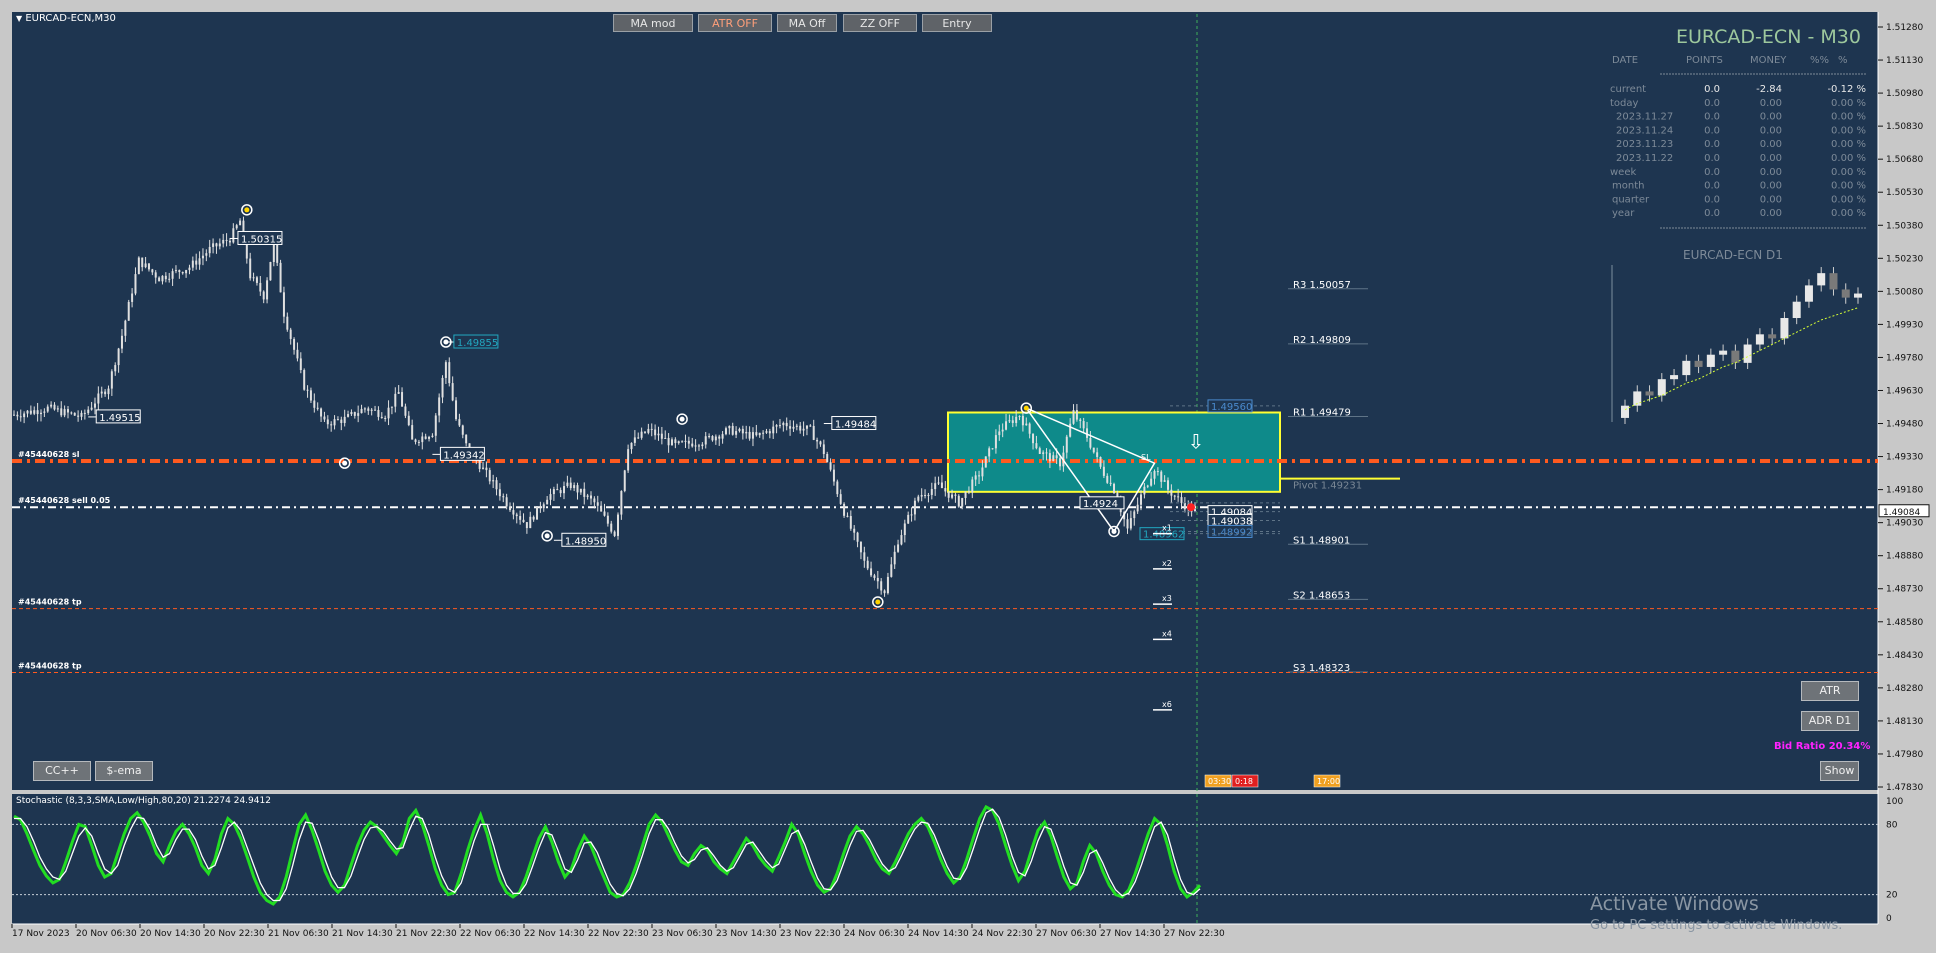 The height and width of the screenshot is (953, 1936). I want to click on pivot-label: S2 1.48653, so click(1321, 595).